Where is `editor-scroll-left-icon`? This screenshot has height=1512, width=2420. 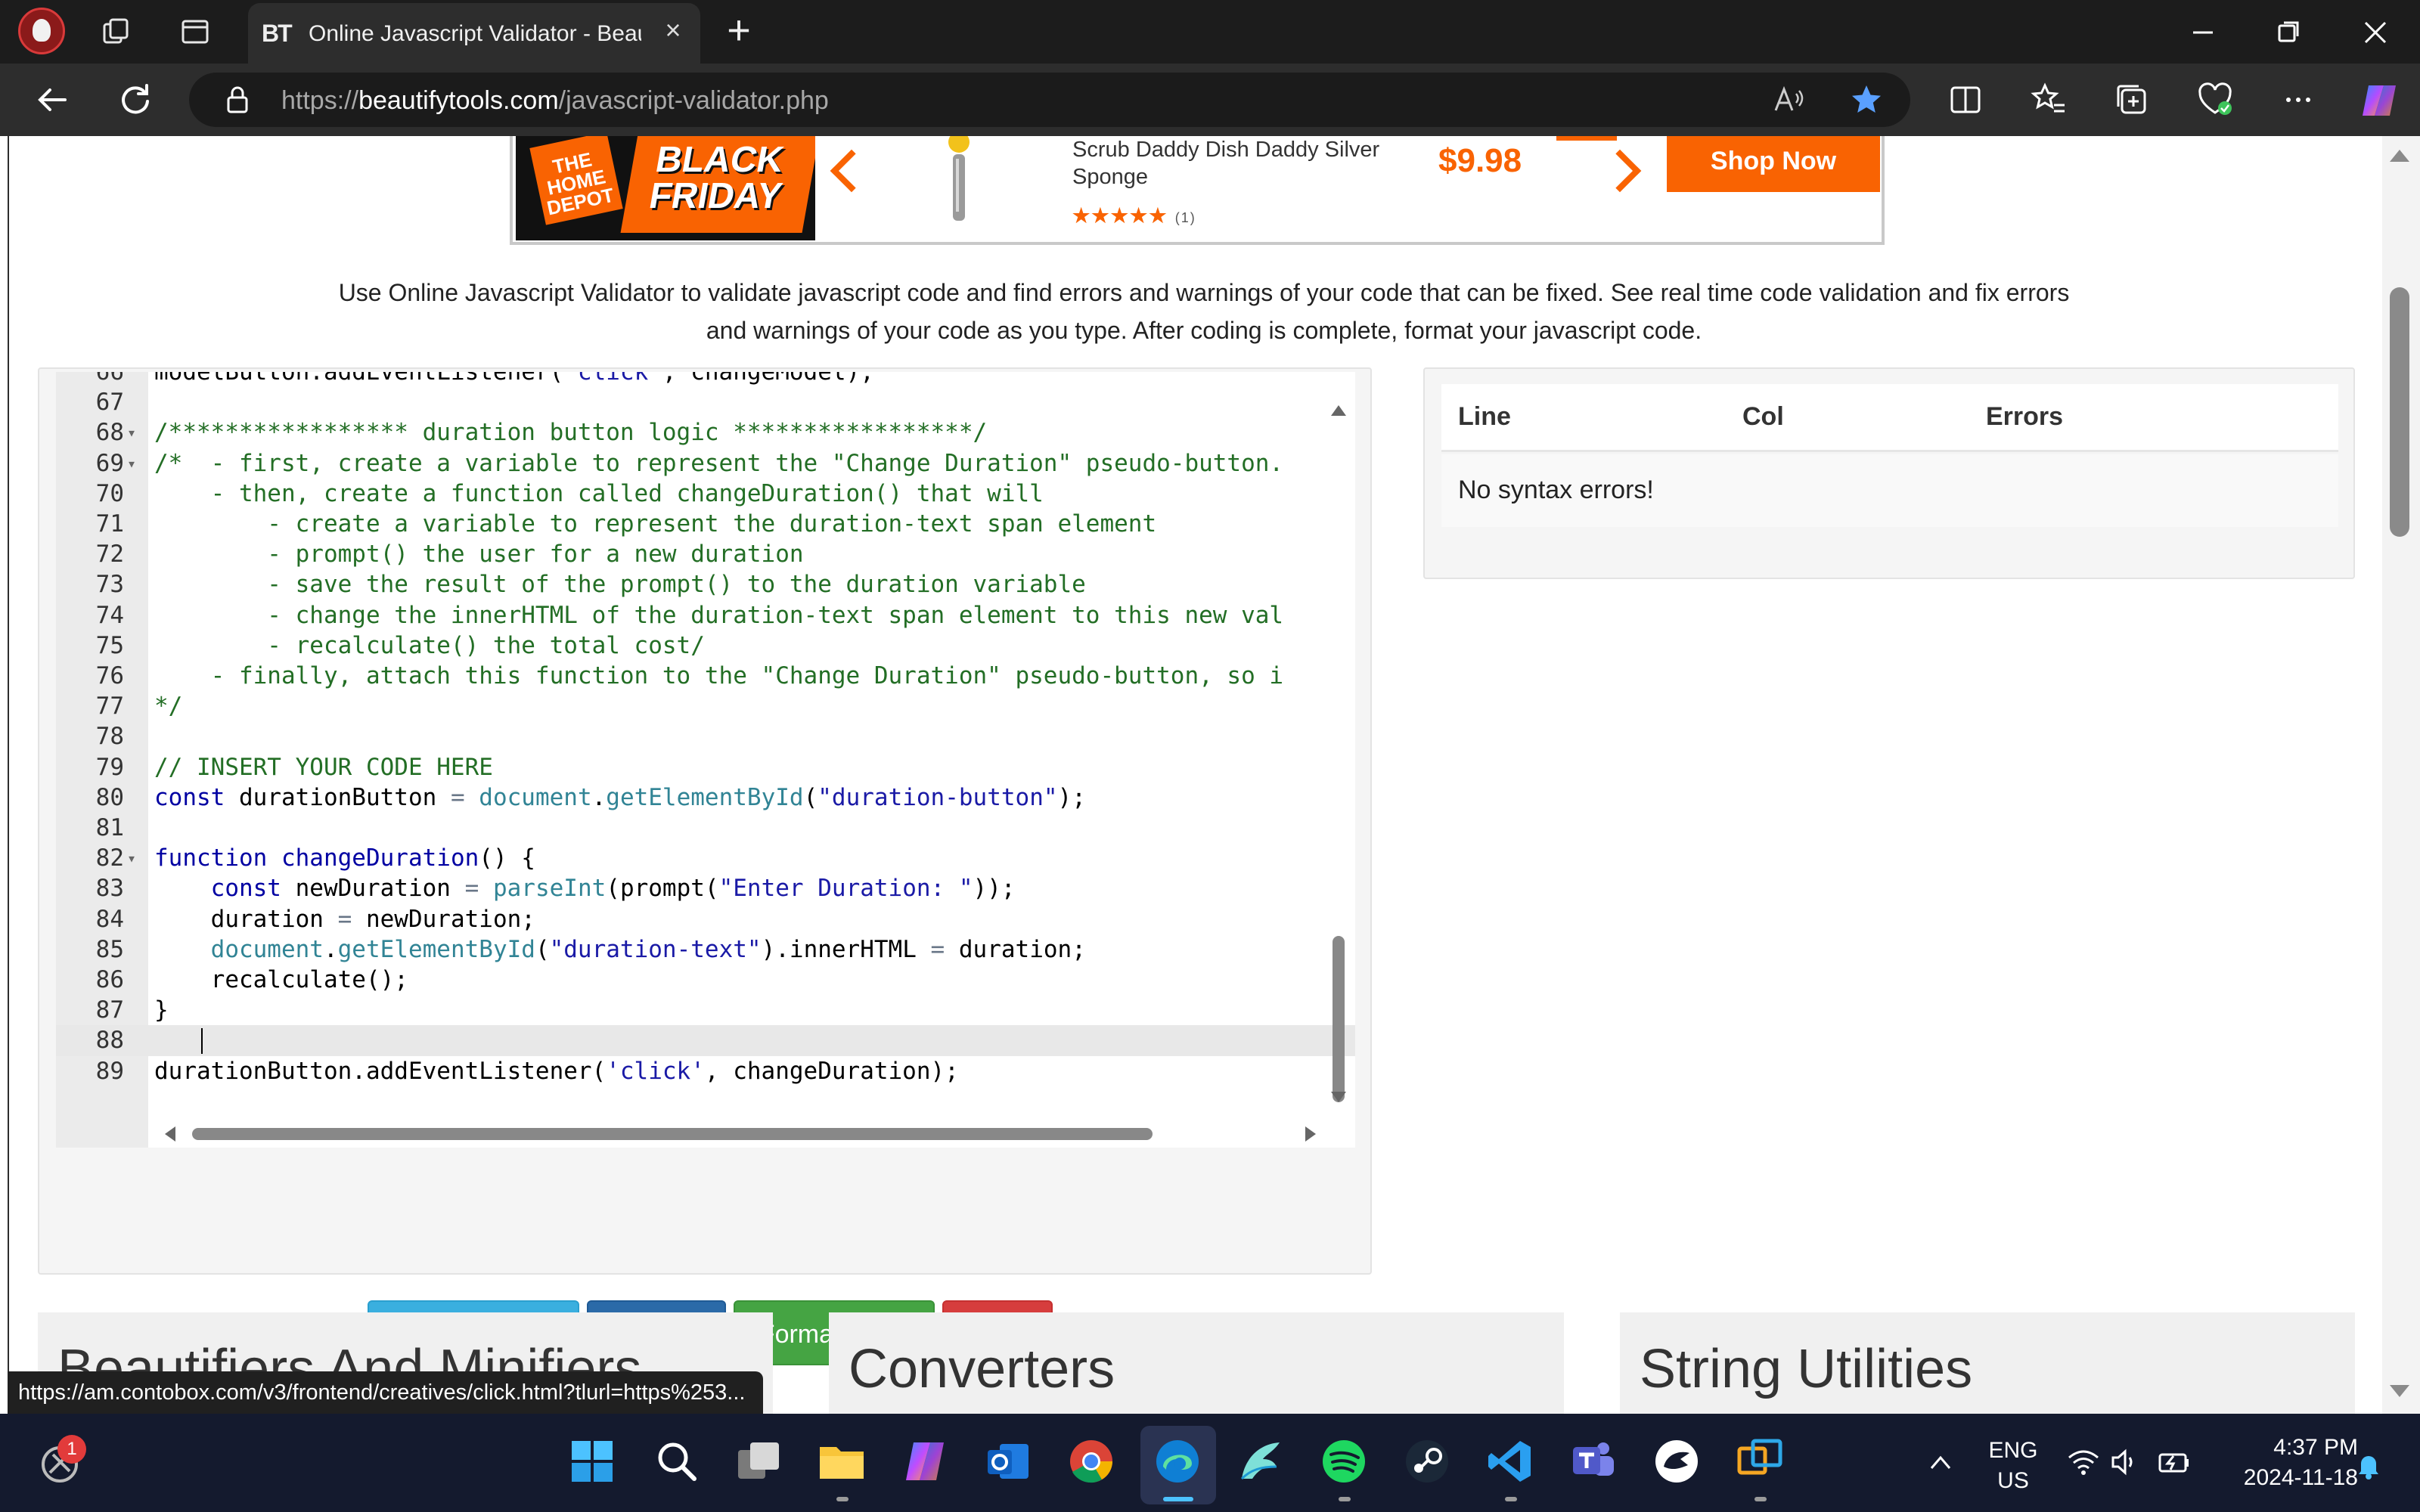 editor-scroll-left-icon is located at coordinates (170, 1134).